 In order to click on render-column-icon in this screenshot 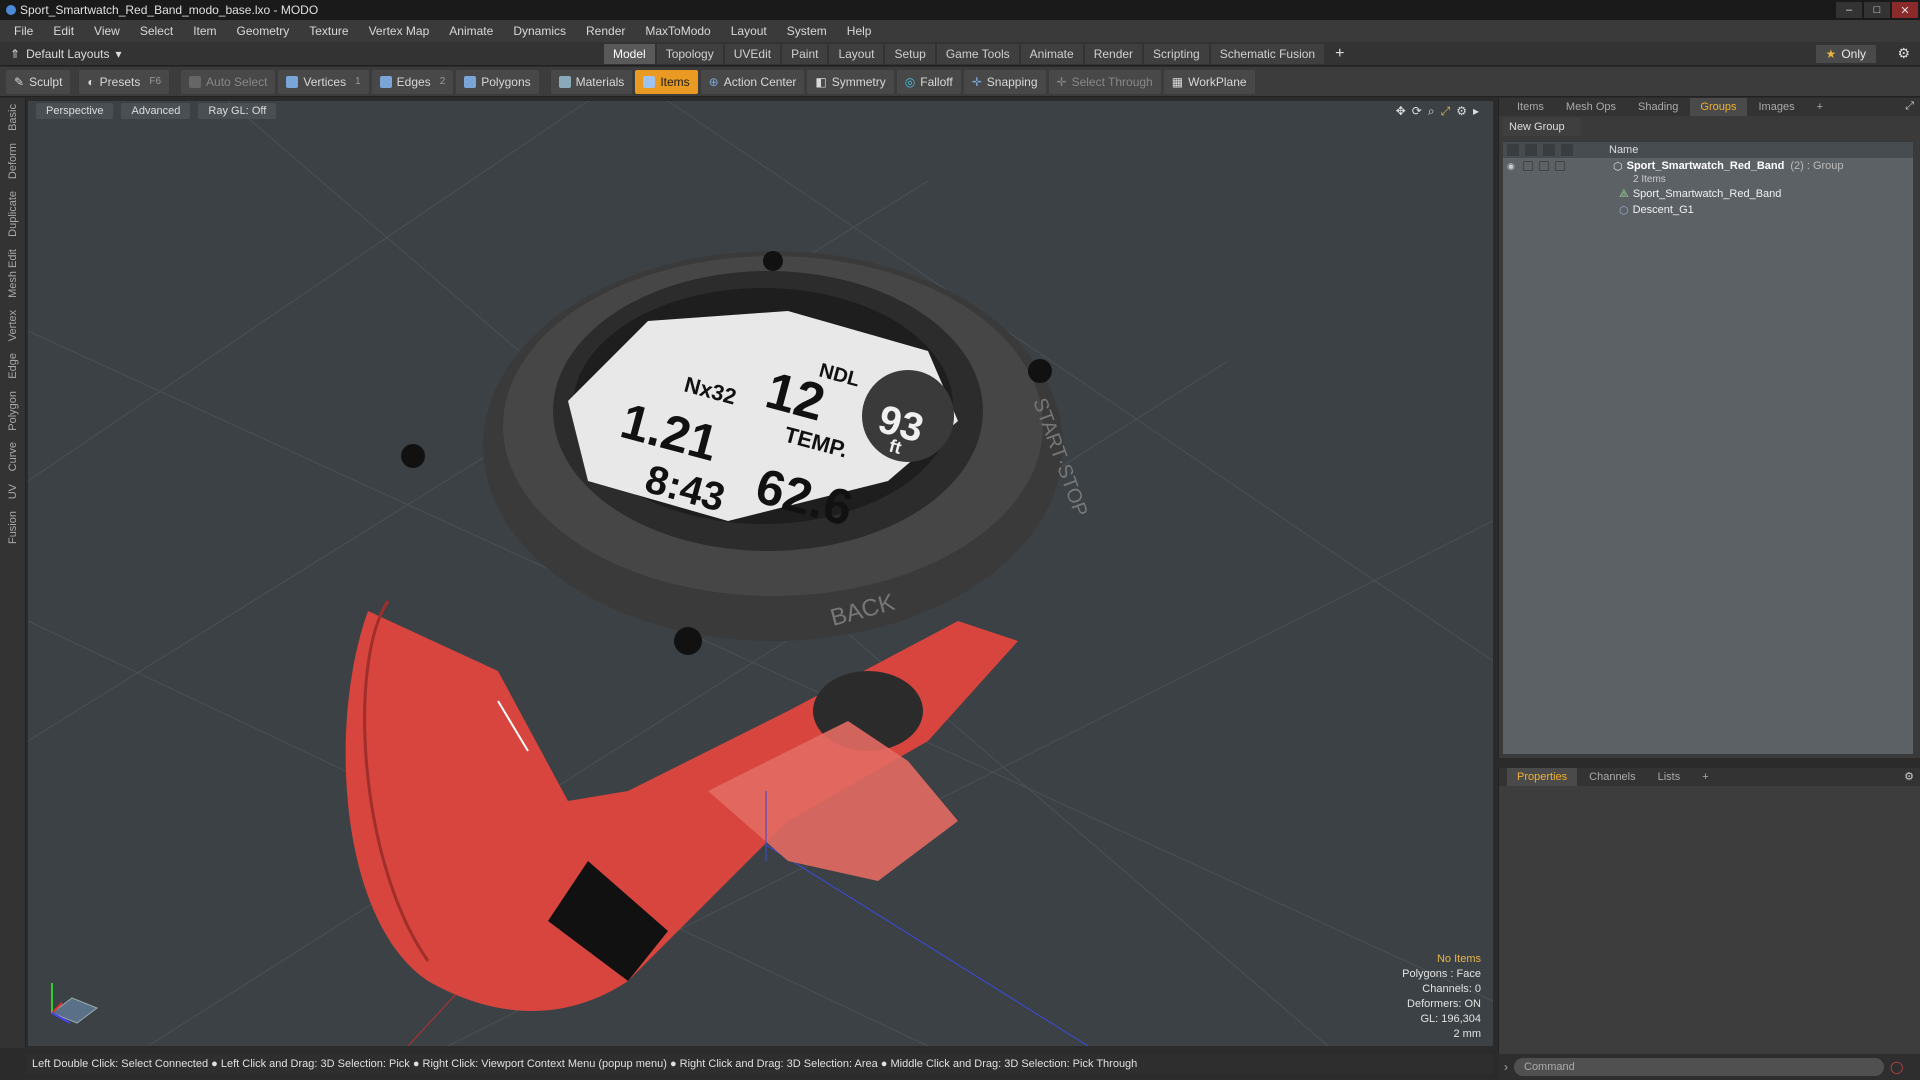, I will do `click(1531, 150)`.